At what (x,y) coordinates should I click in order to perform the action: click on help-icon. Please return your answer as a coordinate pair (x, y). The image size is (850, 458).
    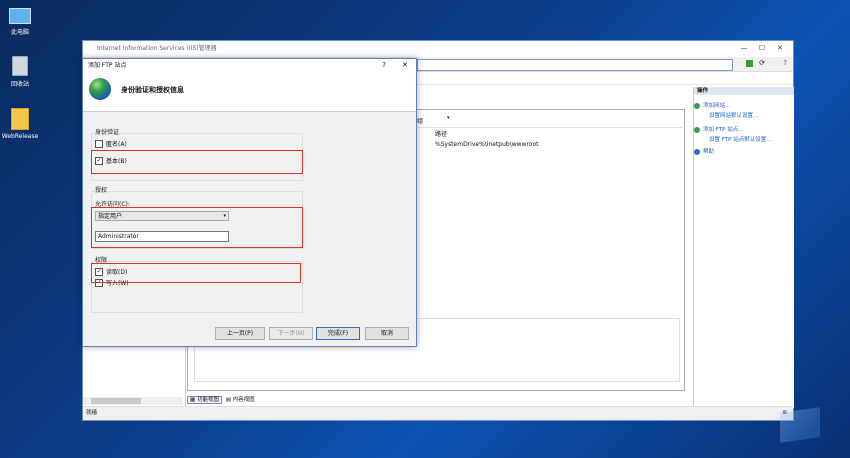
    Looking at the image, I should click on (697, 151).